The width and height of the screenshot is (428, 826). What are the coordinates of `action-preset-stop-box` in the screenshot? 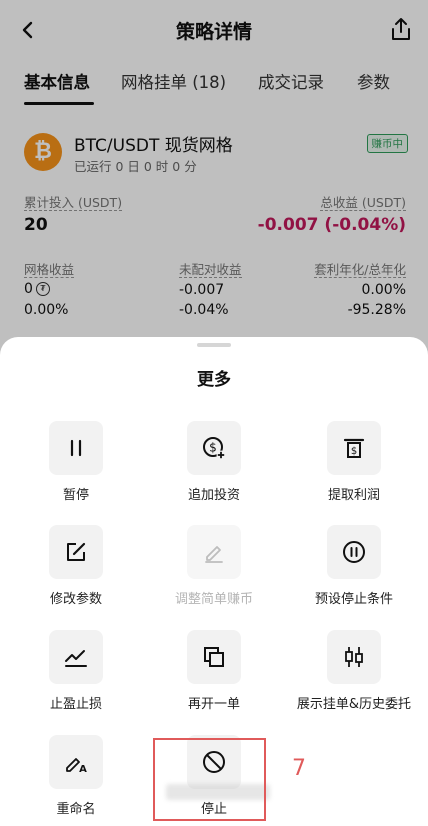 It's located at (354, 552).